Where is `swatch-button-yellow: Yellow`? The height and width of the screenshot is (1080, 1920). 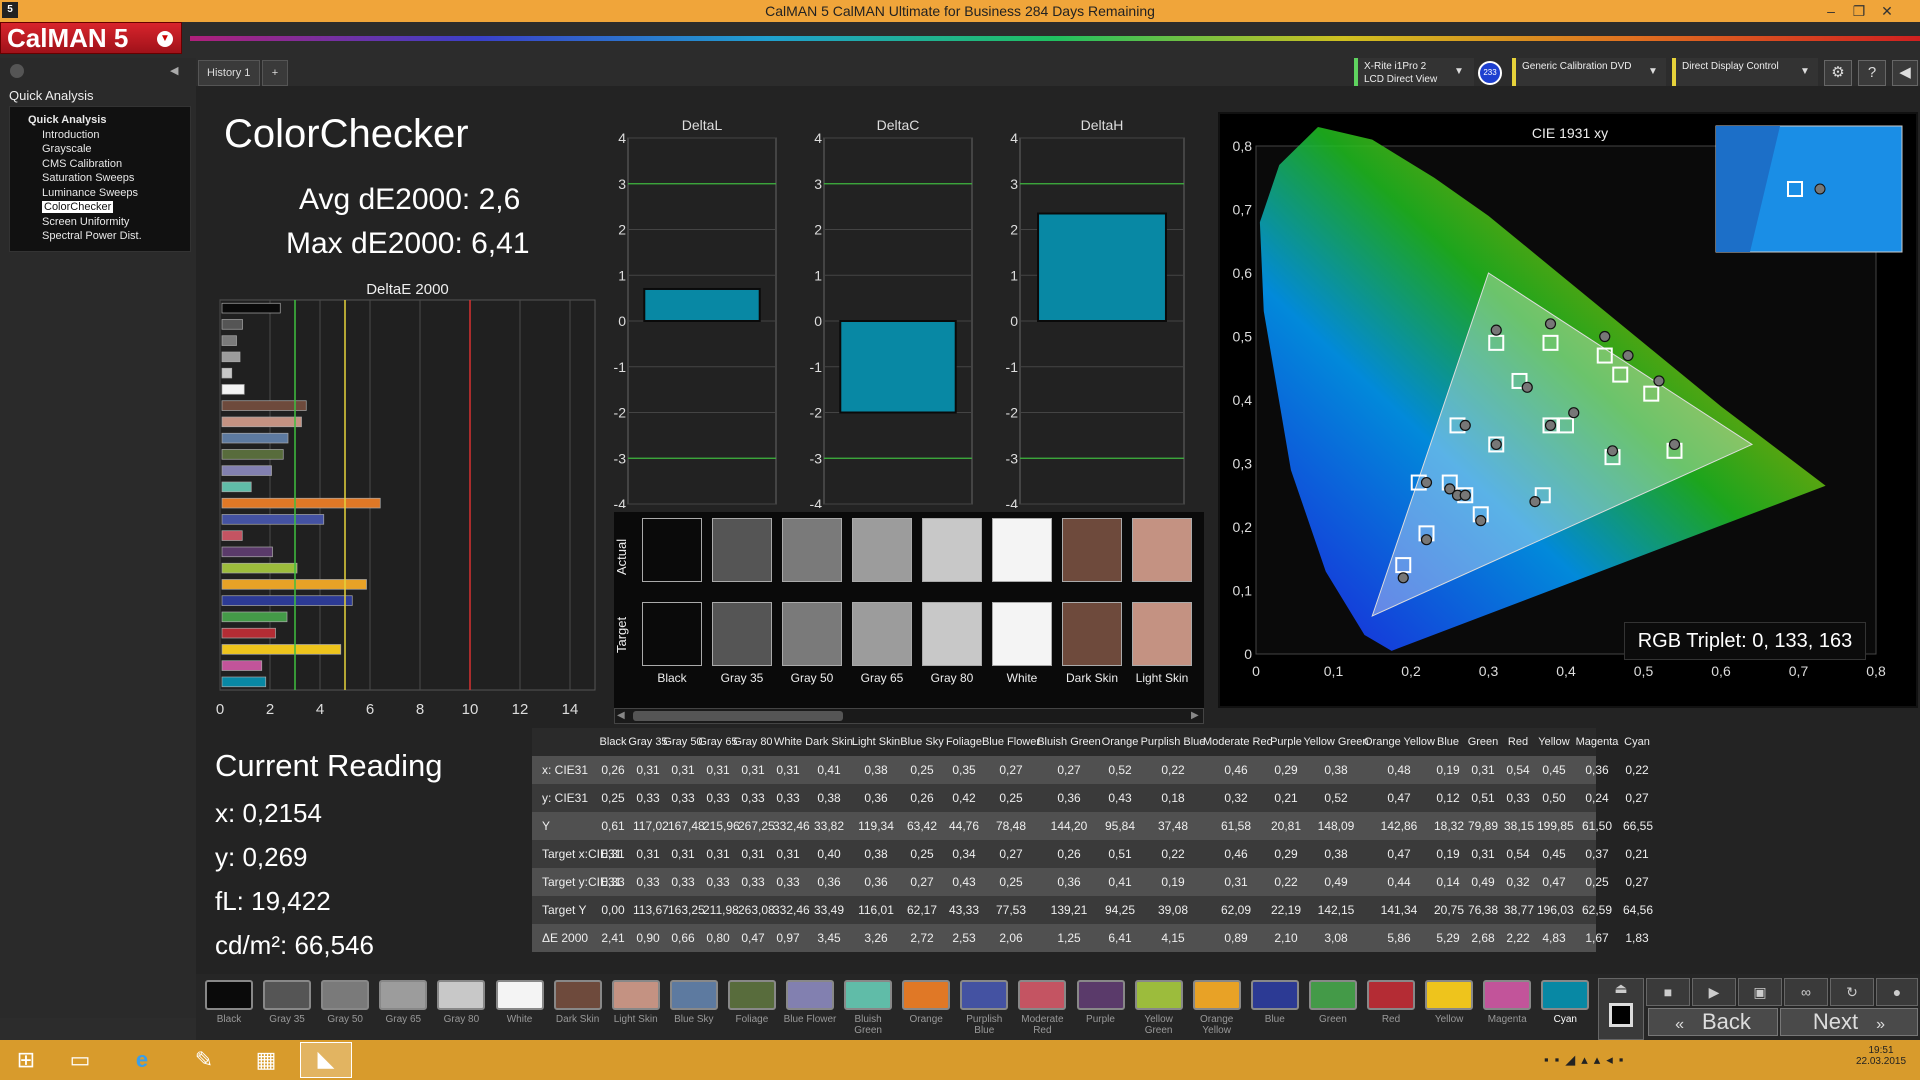 swatch-button-yellow: Yellow is located at coordinates (1449, 1009).